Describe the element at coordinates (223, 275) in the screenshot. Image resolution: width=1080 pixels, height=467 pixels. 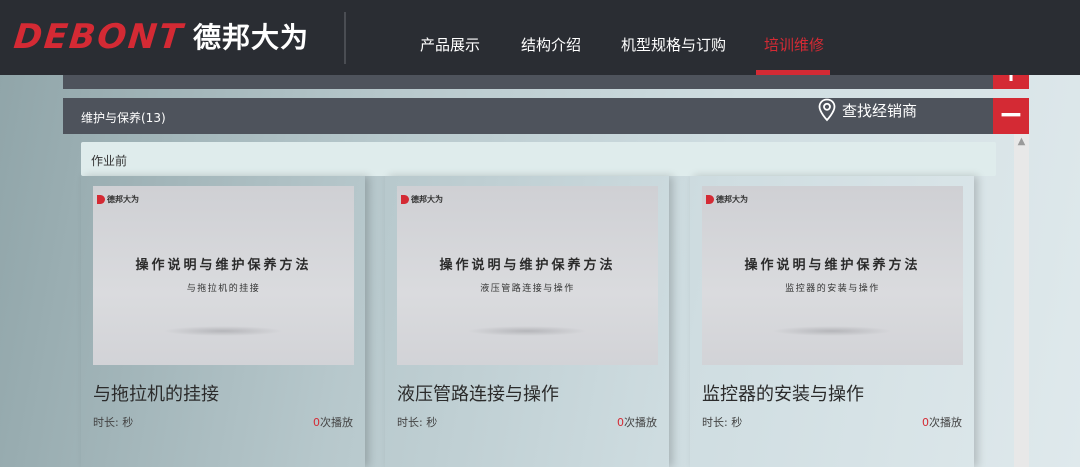
I see `video-thumbnail: 德邦大为 操作说明与维护保养方法 与拖拉机的挂接` at that location.